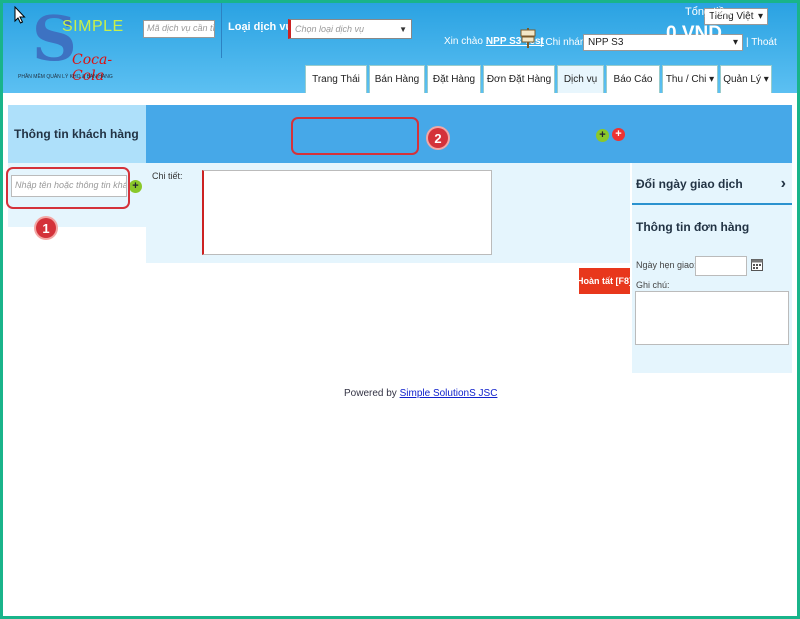  What do you see at coordinates (397, 79) in the screenshot?
I see `tab-sales: Bán Hàng` at bounding box center [397, 79].